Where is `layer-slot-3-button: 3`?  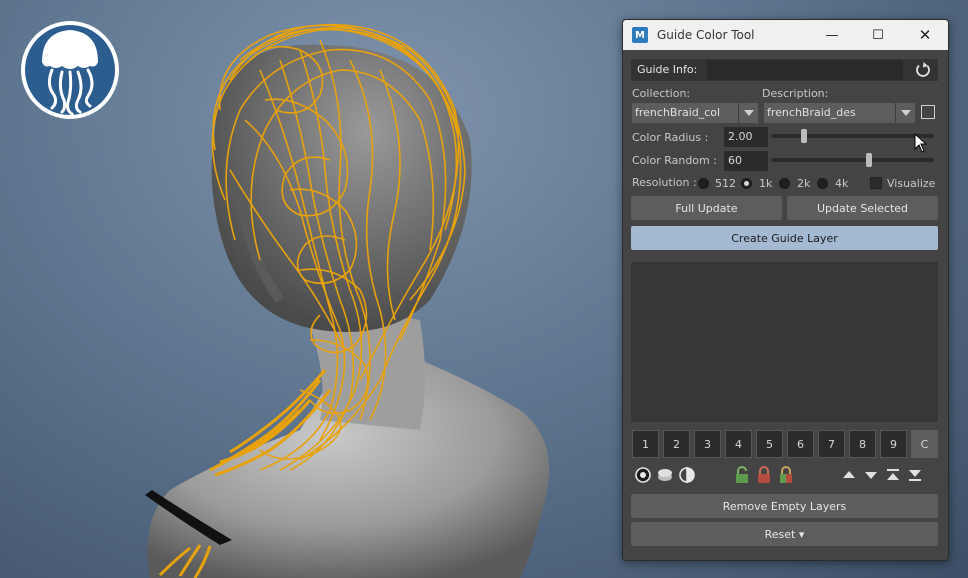 layer-slot-3-button: 3 is located at coordinates (707, 444).